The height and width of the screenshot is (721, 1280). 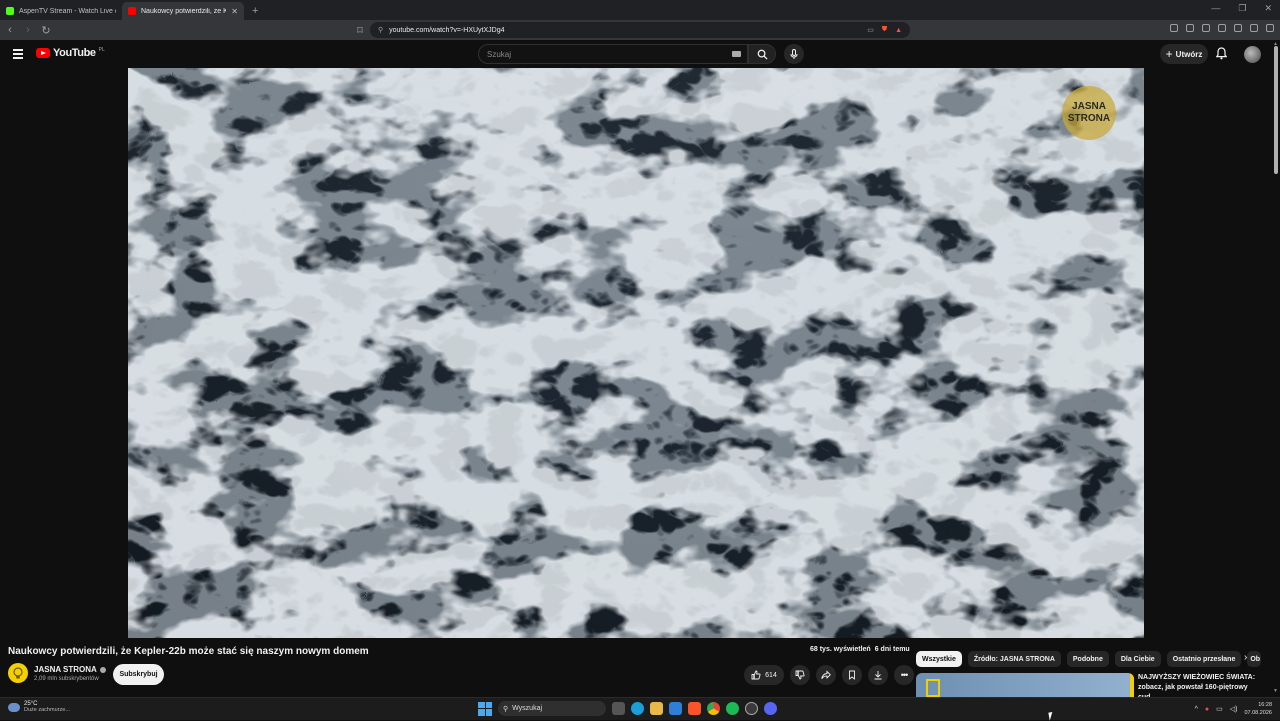 I want to click on channel-name: JASNA STRONA, so click(x=70, y=669).